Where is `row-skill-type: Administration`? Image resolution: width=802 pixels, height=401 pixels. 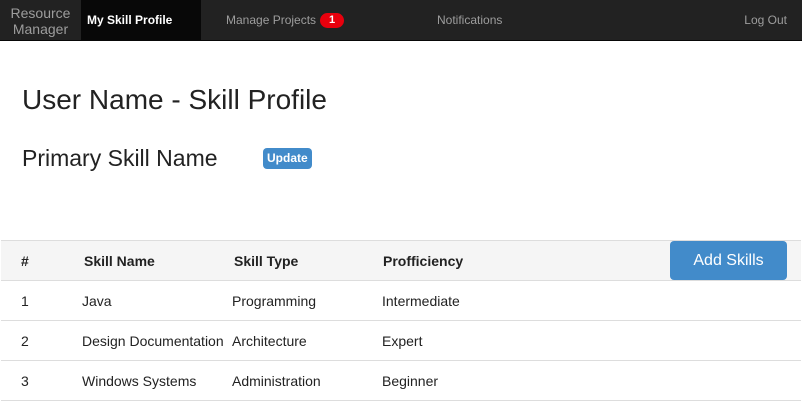
row-skill-type: Administration is located at coordinates (276, 381).